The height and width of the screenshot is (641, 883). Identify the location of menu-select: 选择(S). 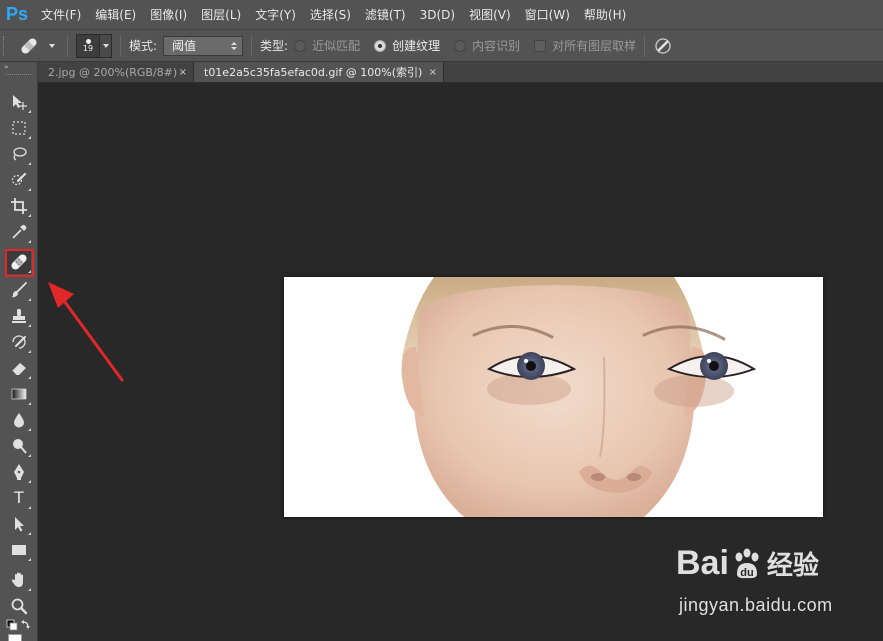
(330, 14).